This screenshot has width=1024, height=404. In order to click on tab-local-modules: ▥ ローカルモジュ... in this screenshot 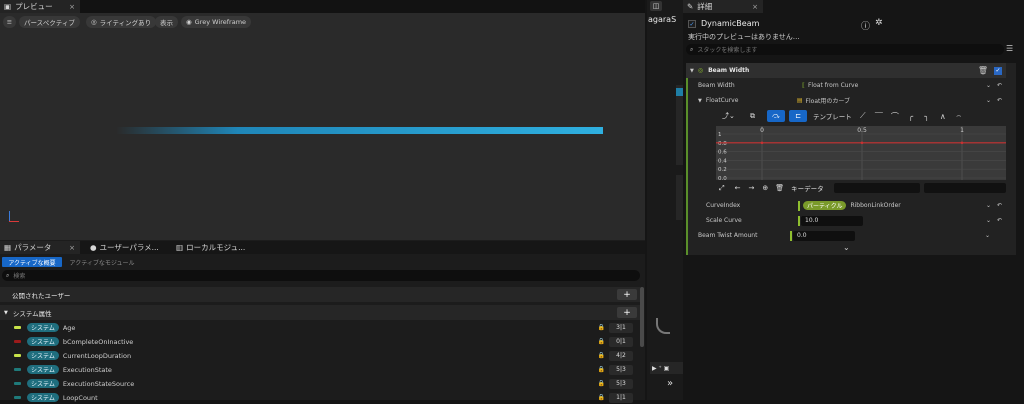, I will do `click(212, 247)`.